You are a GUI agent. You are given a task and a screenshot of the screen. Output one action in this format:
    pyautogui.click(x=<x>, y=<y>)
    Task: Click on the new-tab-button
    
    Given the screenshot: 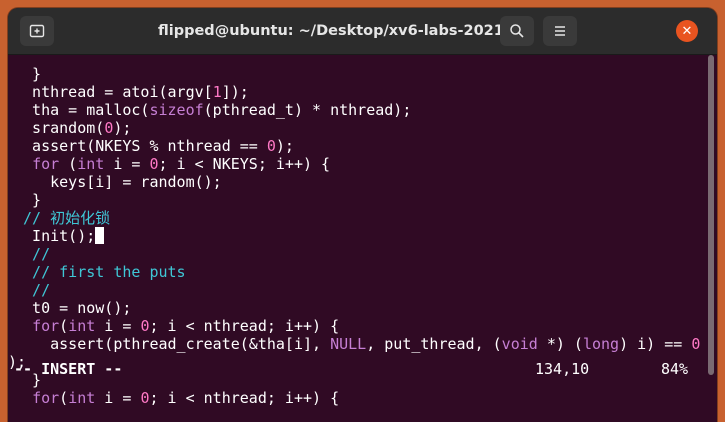 What is the action you would take?
    pyautogui.click(x=37, y=31)
    